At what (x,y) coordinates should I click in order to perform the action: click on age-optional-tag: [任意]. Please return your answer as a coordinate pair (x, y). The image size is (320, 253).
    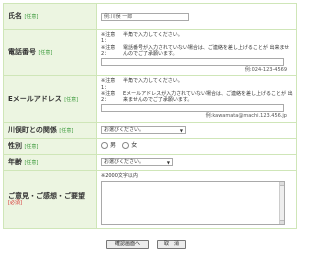
    Looking at the image, I should click on (31, 162).